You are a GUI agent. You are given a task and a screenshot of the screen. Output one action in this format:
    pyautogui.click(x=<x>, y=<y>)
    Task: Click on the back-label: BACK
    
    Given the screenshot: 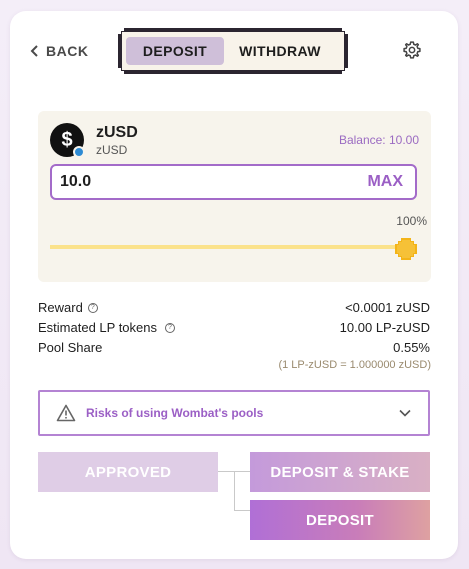 What is the action you would take?
    pyautogui.click(x=67, y=51)
    